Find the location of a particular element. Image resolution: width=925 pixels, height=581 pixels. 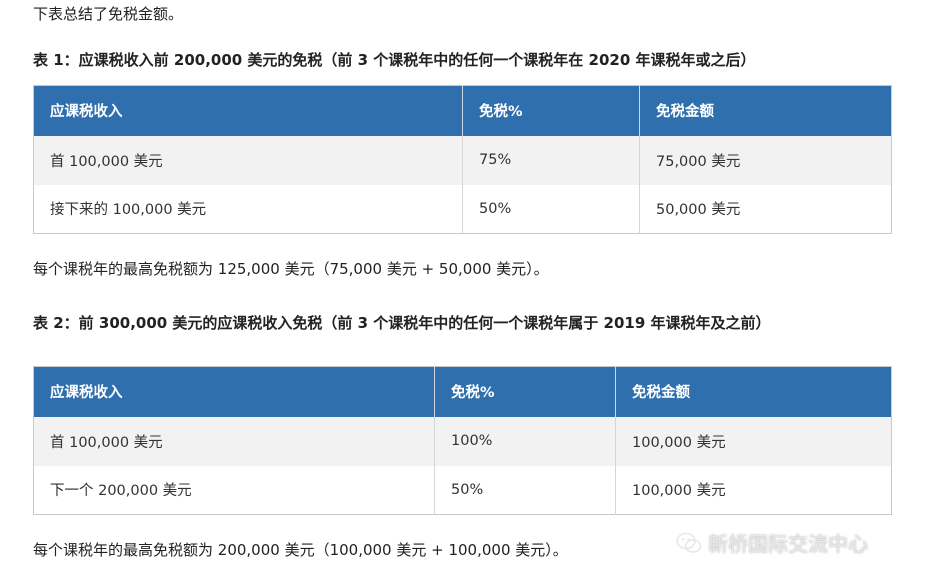

wechat-icon is located at coordinates (689, 542).